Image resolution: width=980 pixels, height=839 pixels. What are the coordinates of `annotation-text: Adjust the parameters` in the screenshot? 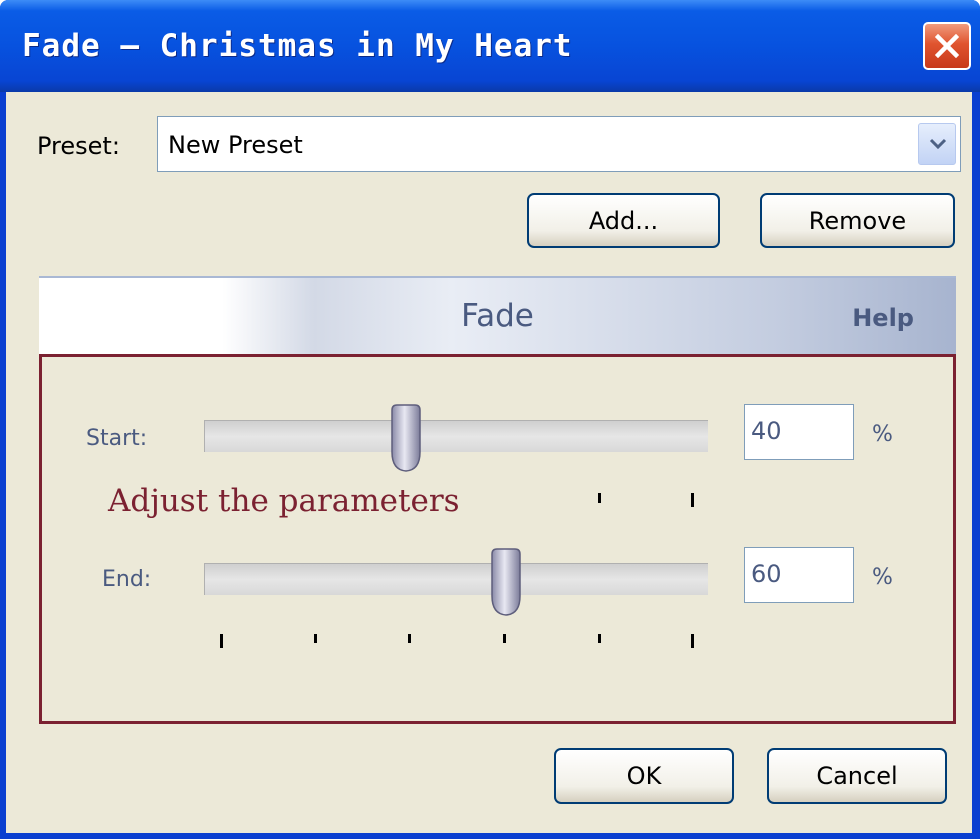 It's located at (284, 501).